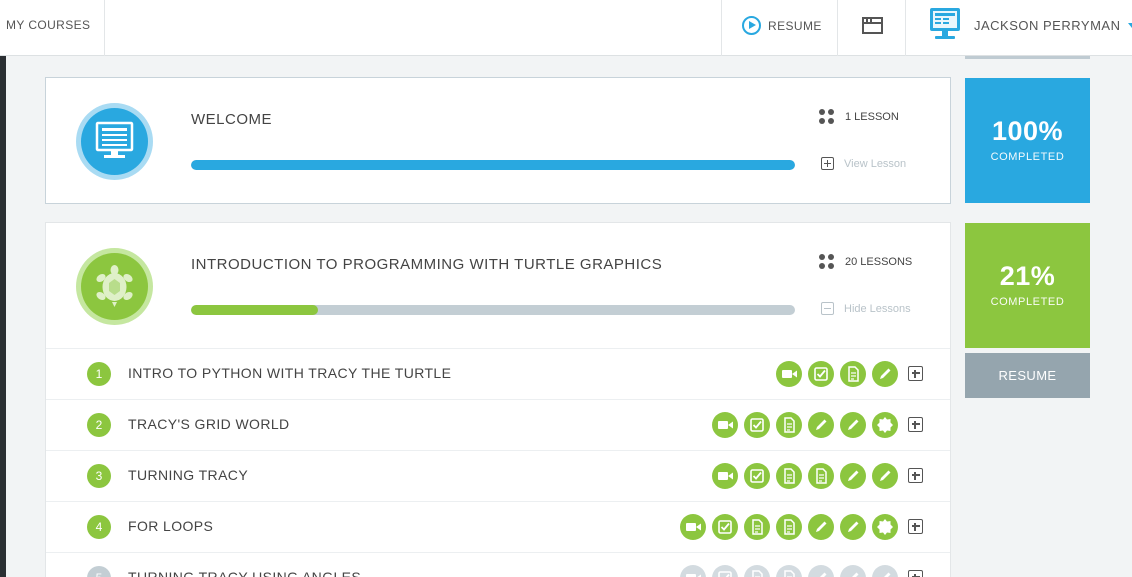  I want to click on completion-box-welcome: 100% COMPLETED, so click(1027, 140).